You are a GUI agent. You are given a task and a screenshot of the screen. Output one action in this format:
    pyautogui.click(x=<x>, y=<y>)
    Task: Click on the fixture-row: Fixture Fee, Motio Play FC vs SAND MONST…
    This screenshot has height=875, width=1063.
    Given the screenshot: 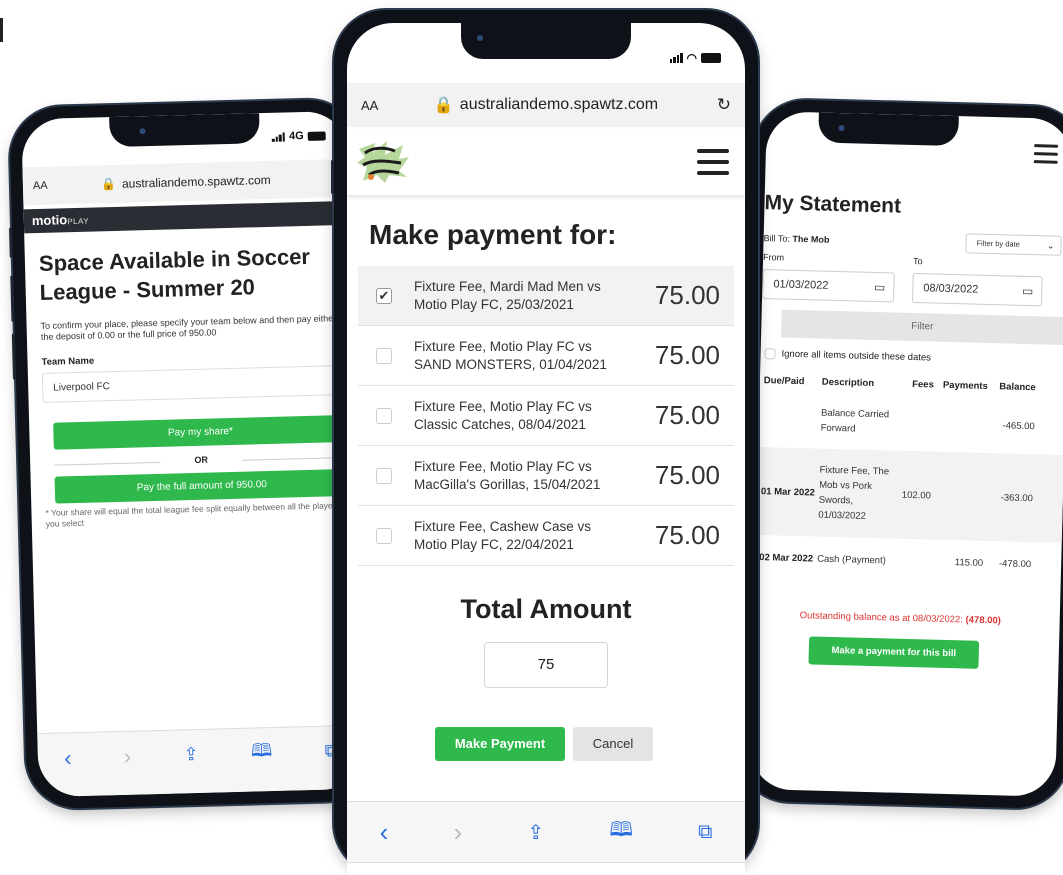 What is the action you would take?
    pyautogui.click(x=546, y=356)
    